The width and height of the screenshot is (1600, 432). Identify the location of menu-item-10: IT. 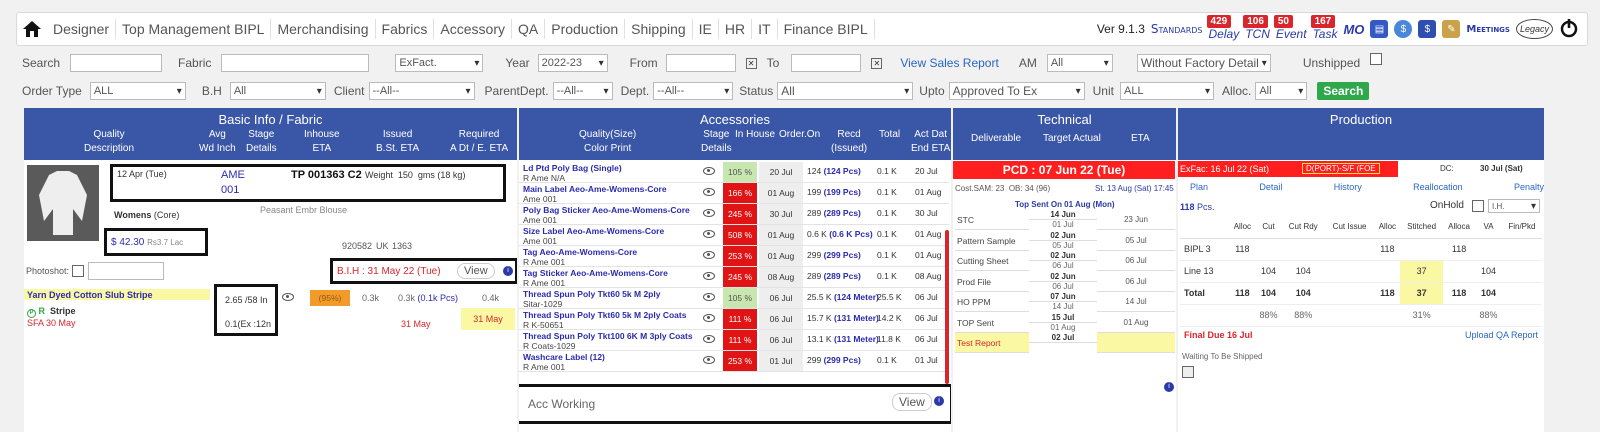
(765, 29).